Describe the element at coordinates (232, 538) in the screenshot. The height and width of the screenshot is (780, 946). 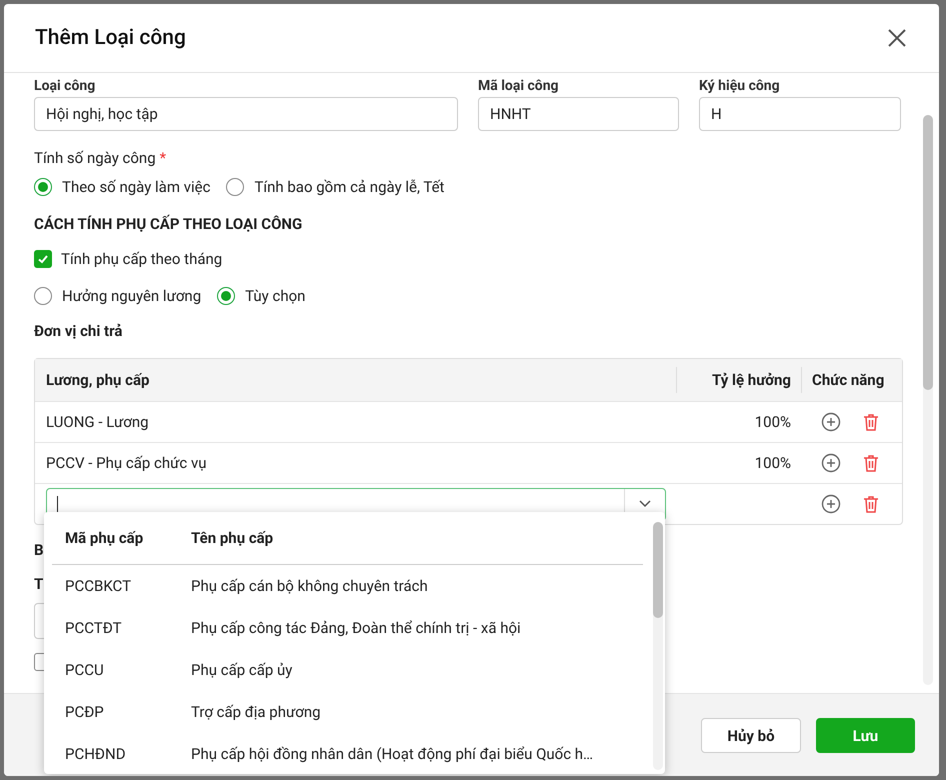
I see `column-header: Tên phụ cấp` at that location.